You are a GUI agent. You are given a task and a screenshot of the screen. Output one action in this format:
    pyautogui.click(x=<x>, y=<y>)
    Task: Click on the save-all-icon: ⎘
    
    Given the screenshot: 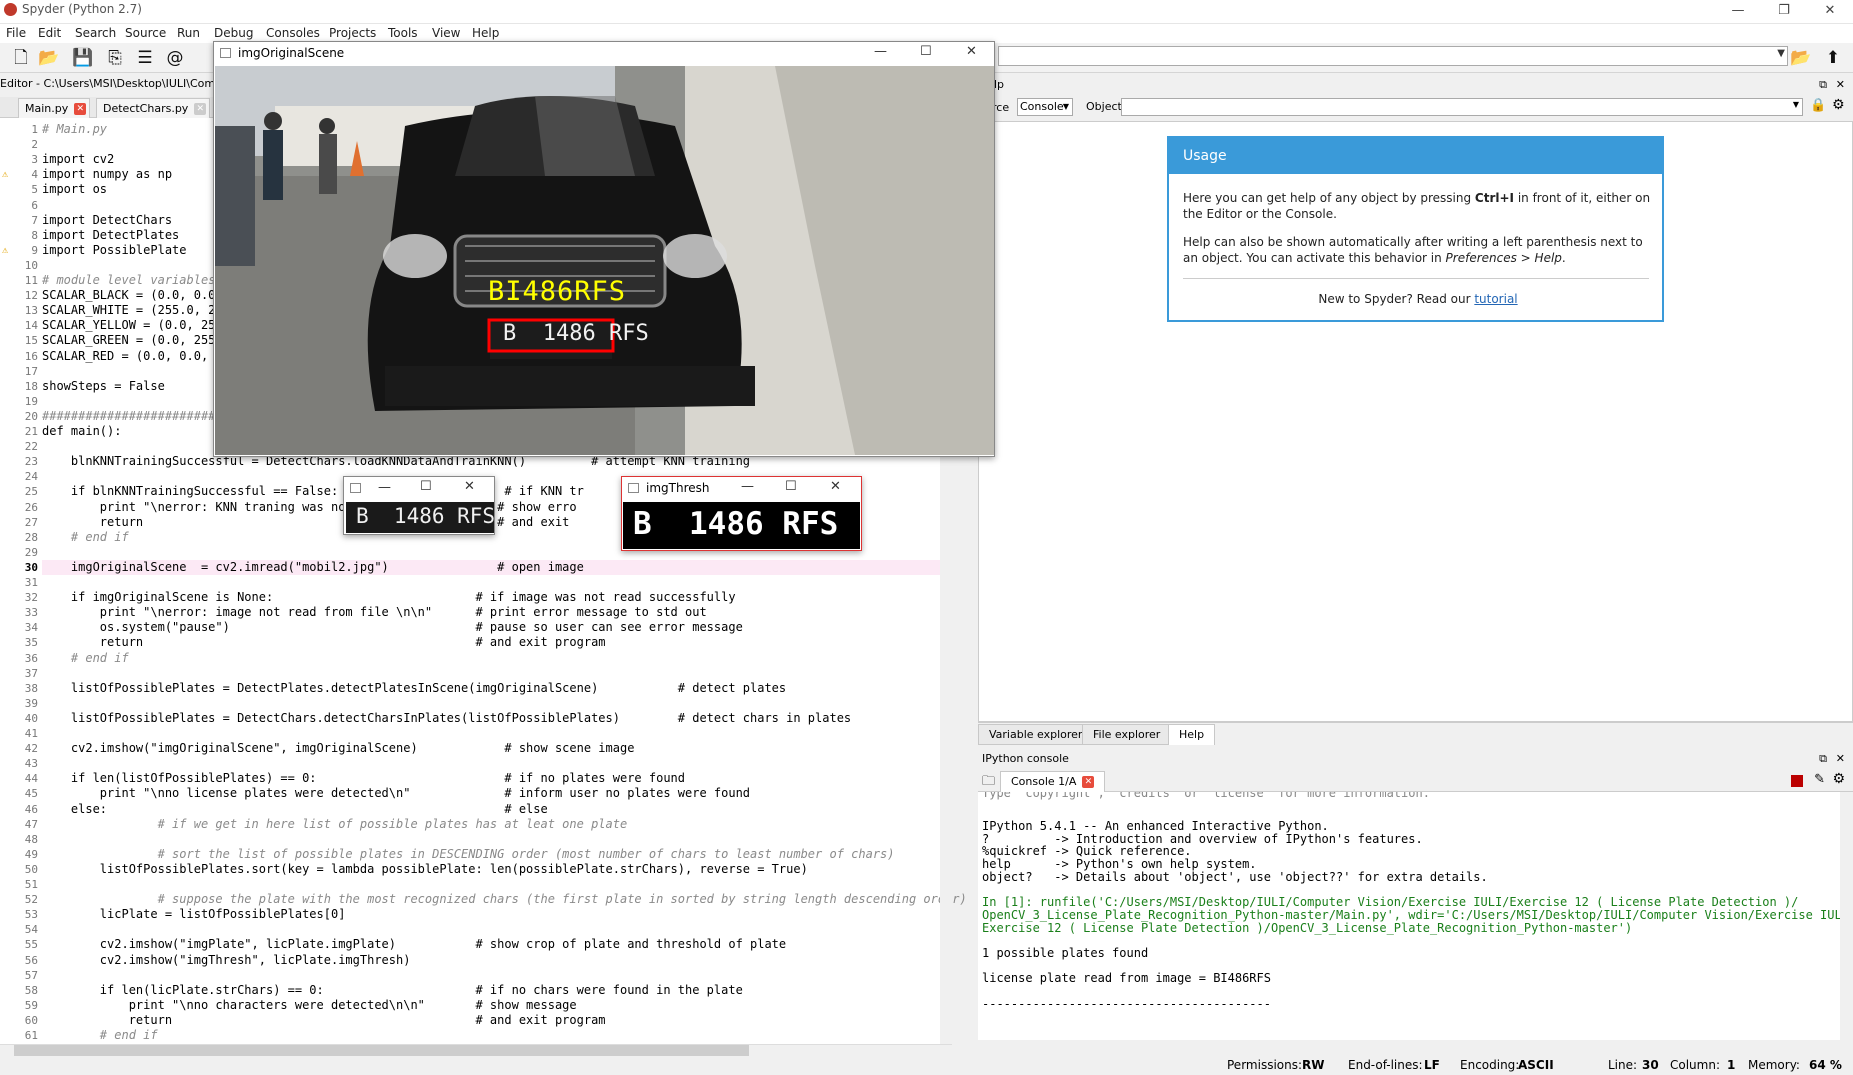 What is the action you would take?
    pyautogui.click(x=115, y=58)
    